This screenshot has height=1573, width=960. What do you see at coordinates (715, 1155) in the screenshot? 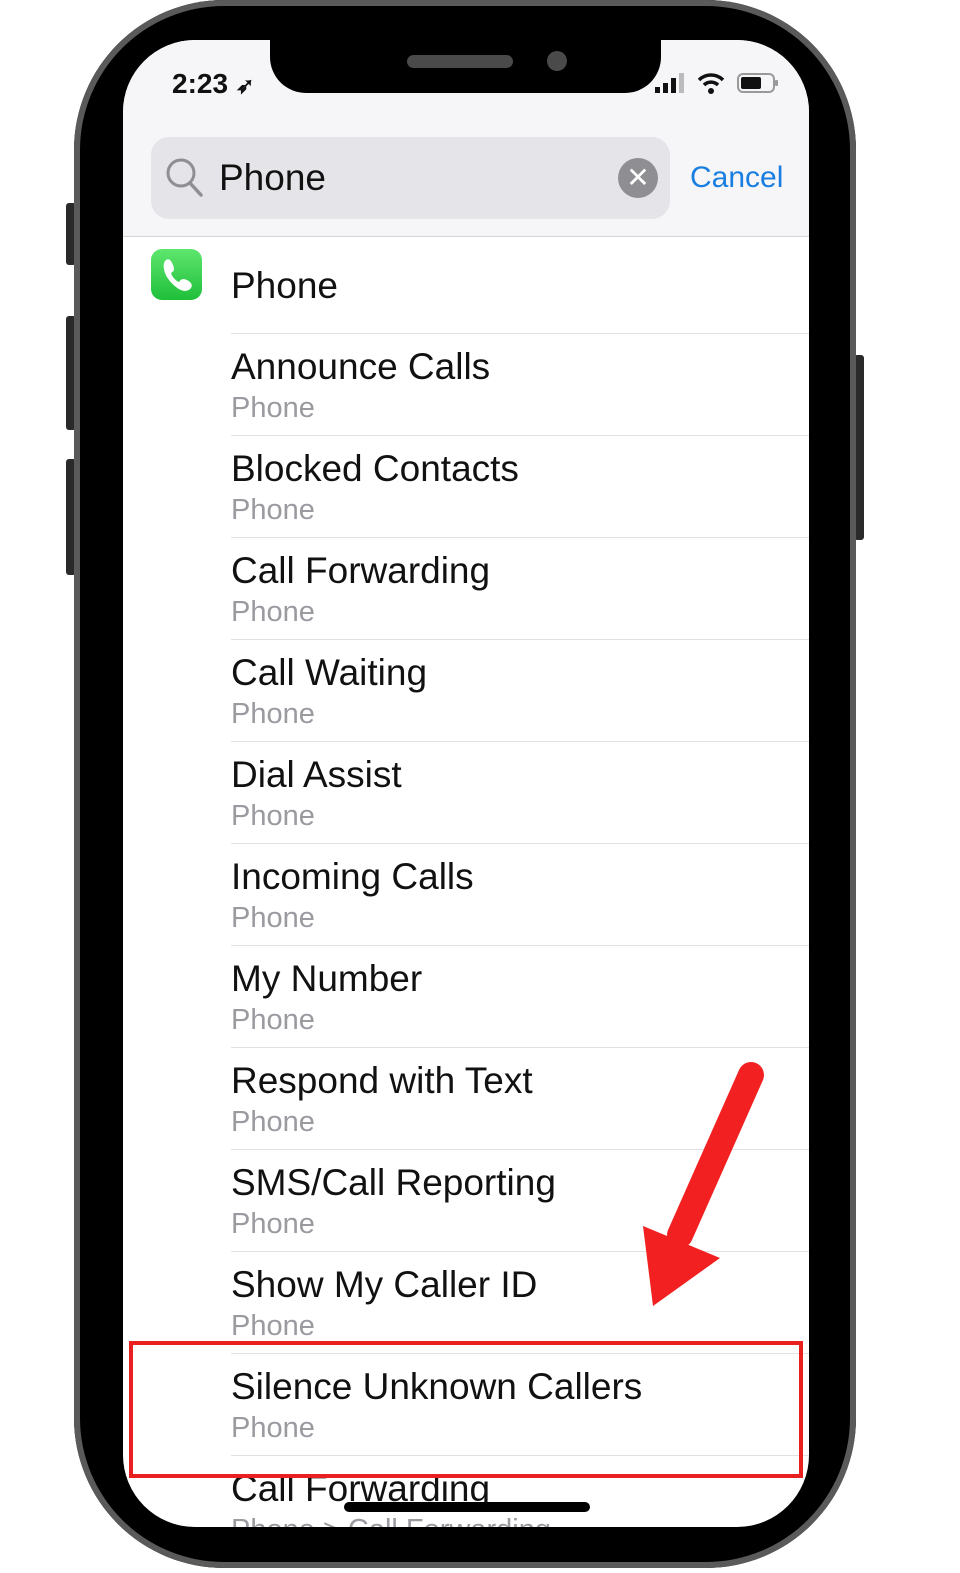
I see `arrow-shaft` at bounding box center [715, 1155].